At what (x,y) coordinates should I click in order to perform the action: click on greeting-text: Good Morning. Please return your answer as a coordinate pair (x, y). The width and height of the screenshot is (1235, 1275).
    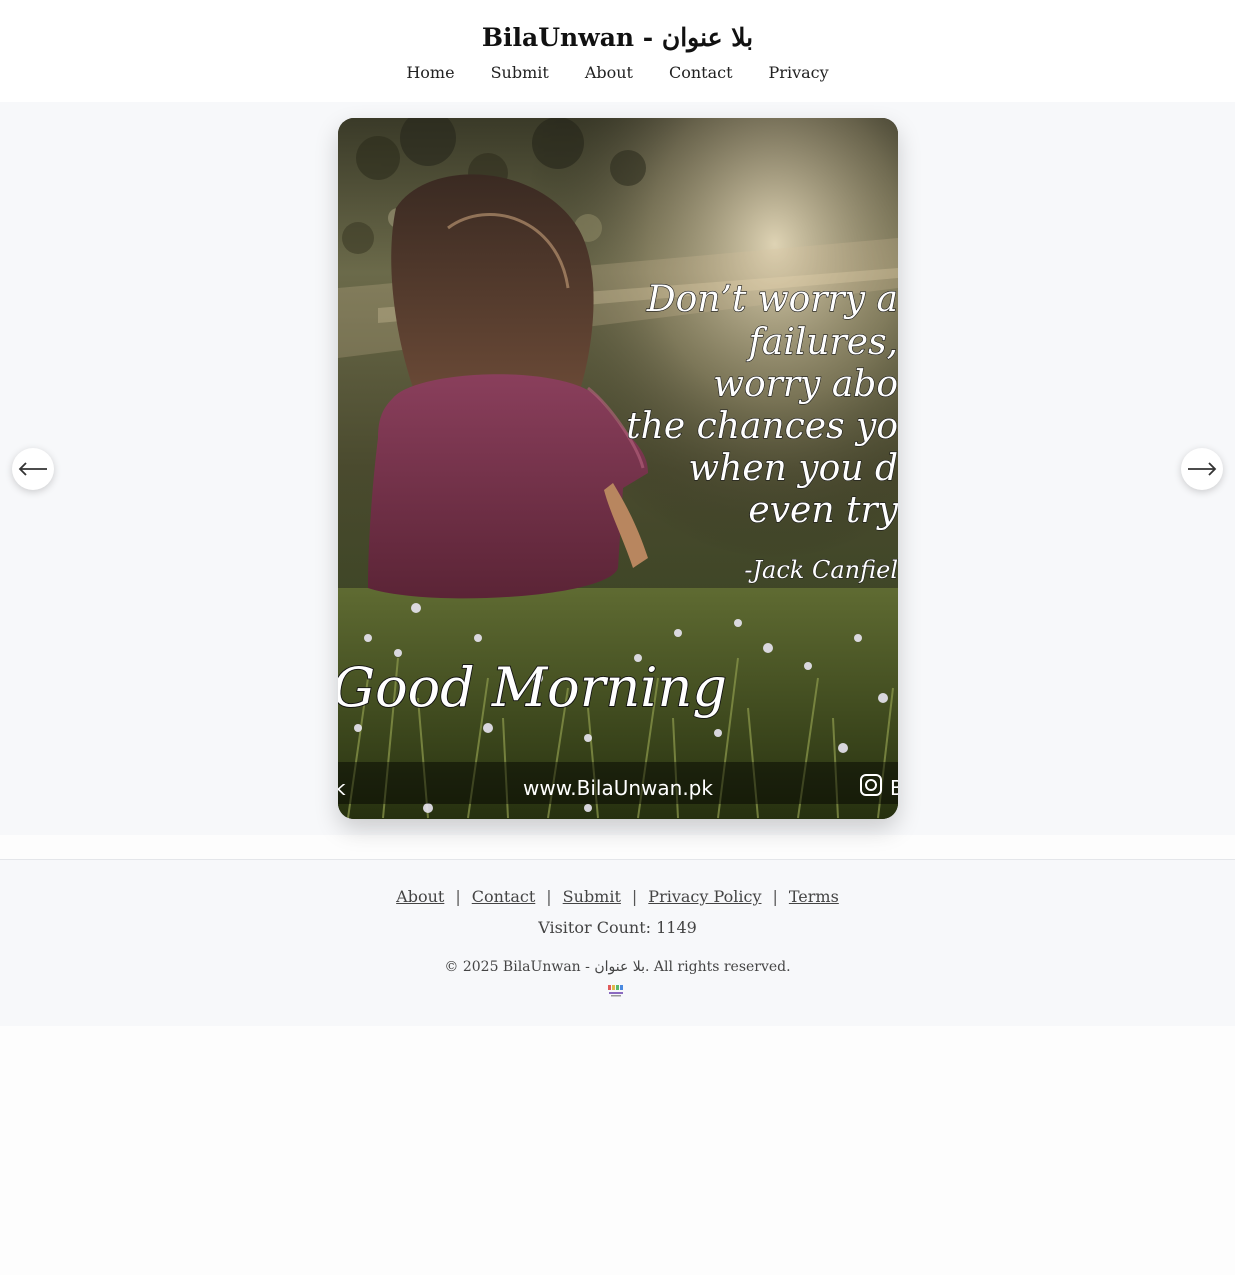
    Looking at the image, I should click on (532, 687).